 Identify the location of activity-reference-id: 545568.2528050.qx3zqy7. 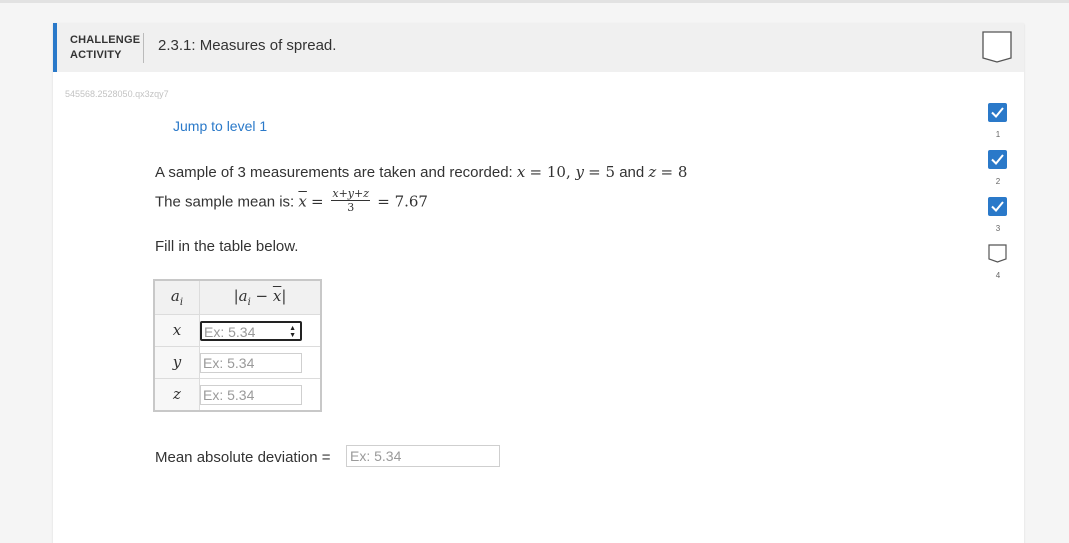
(117, 94).